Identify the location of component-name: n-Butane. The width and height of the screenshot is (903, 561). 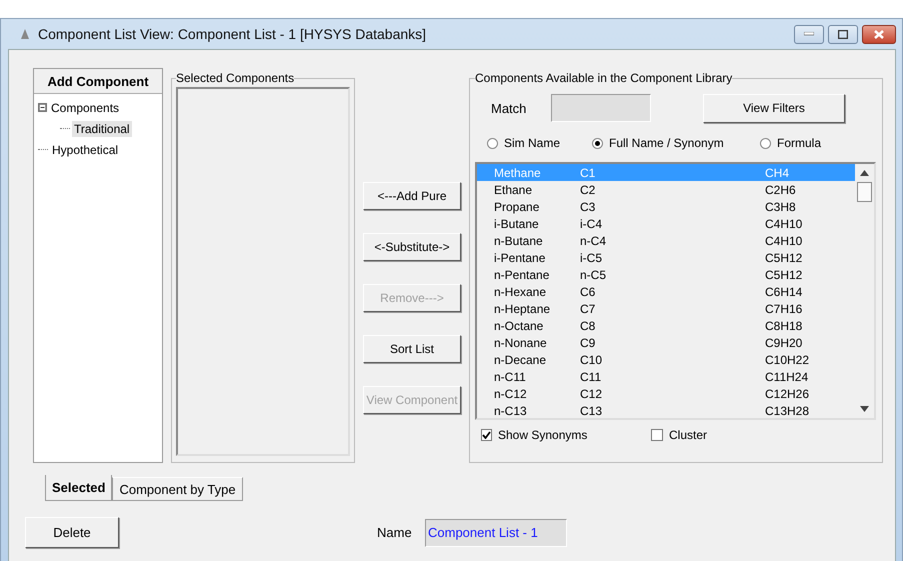
(519, 241).